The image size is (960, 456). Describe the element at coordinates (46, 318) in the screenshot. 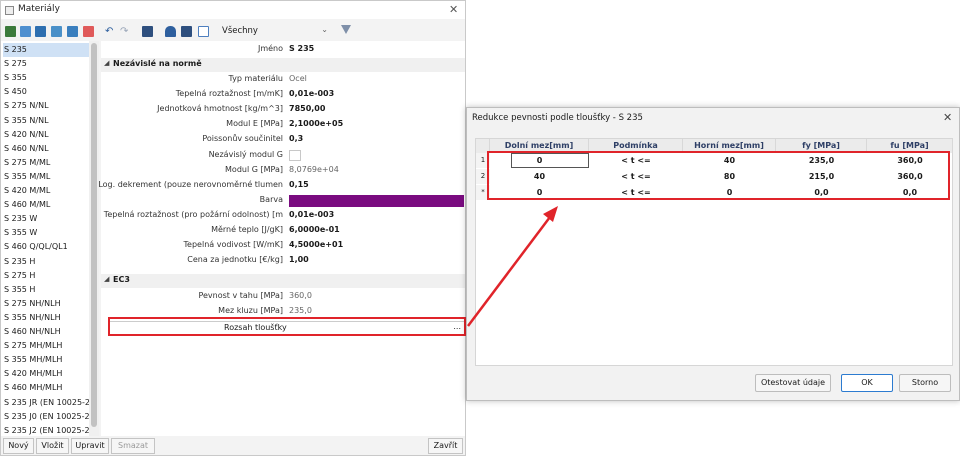

I see `material-list-item: S 355 NH/NLH` at that location.